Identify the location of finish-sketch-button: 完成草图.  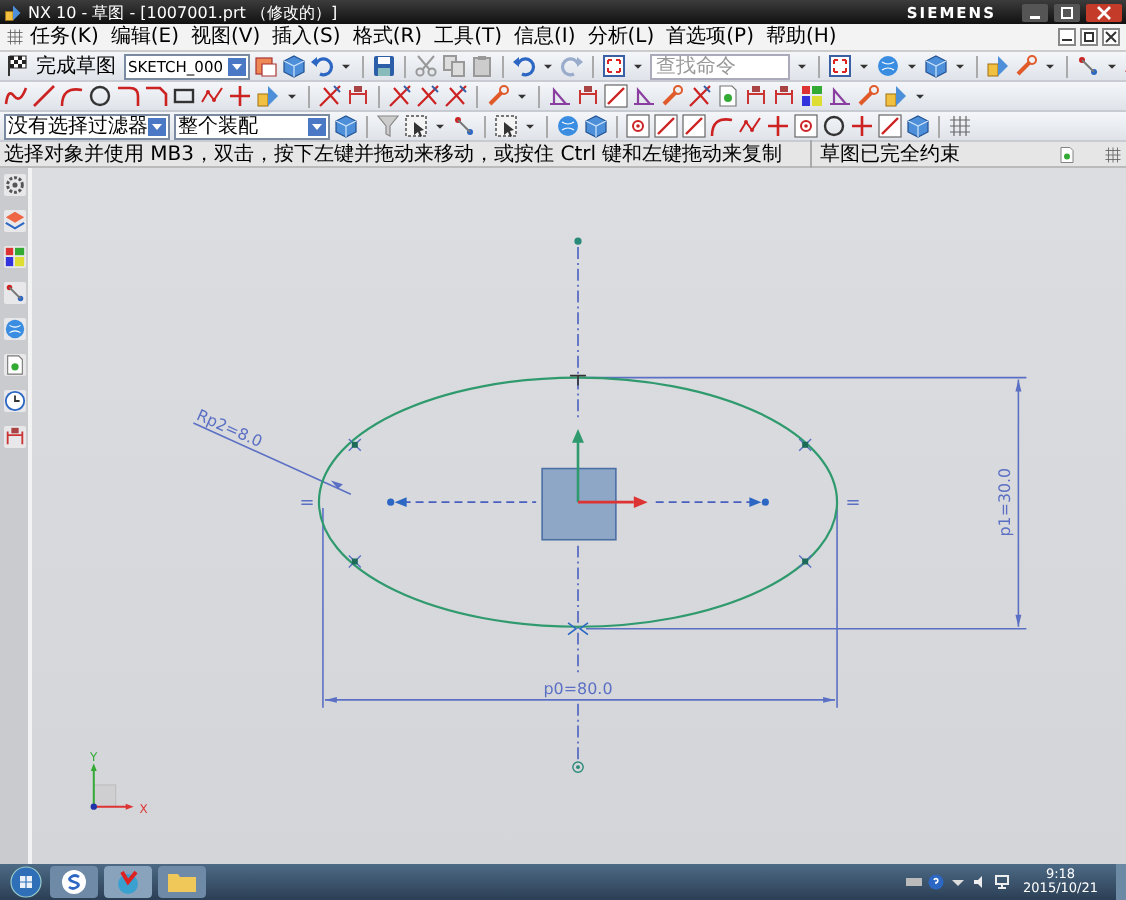
(76, 66).